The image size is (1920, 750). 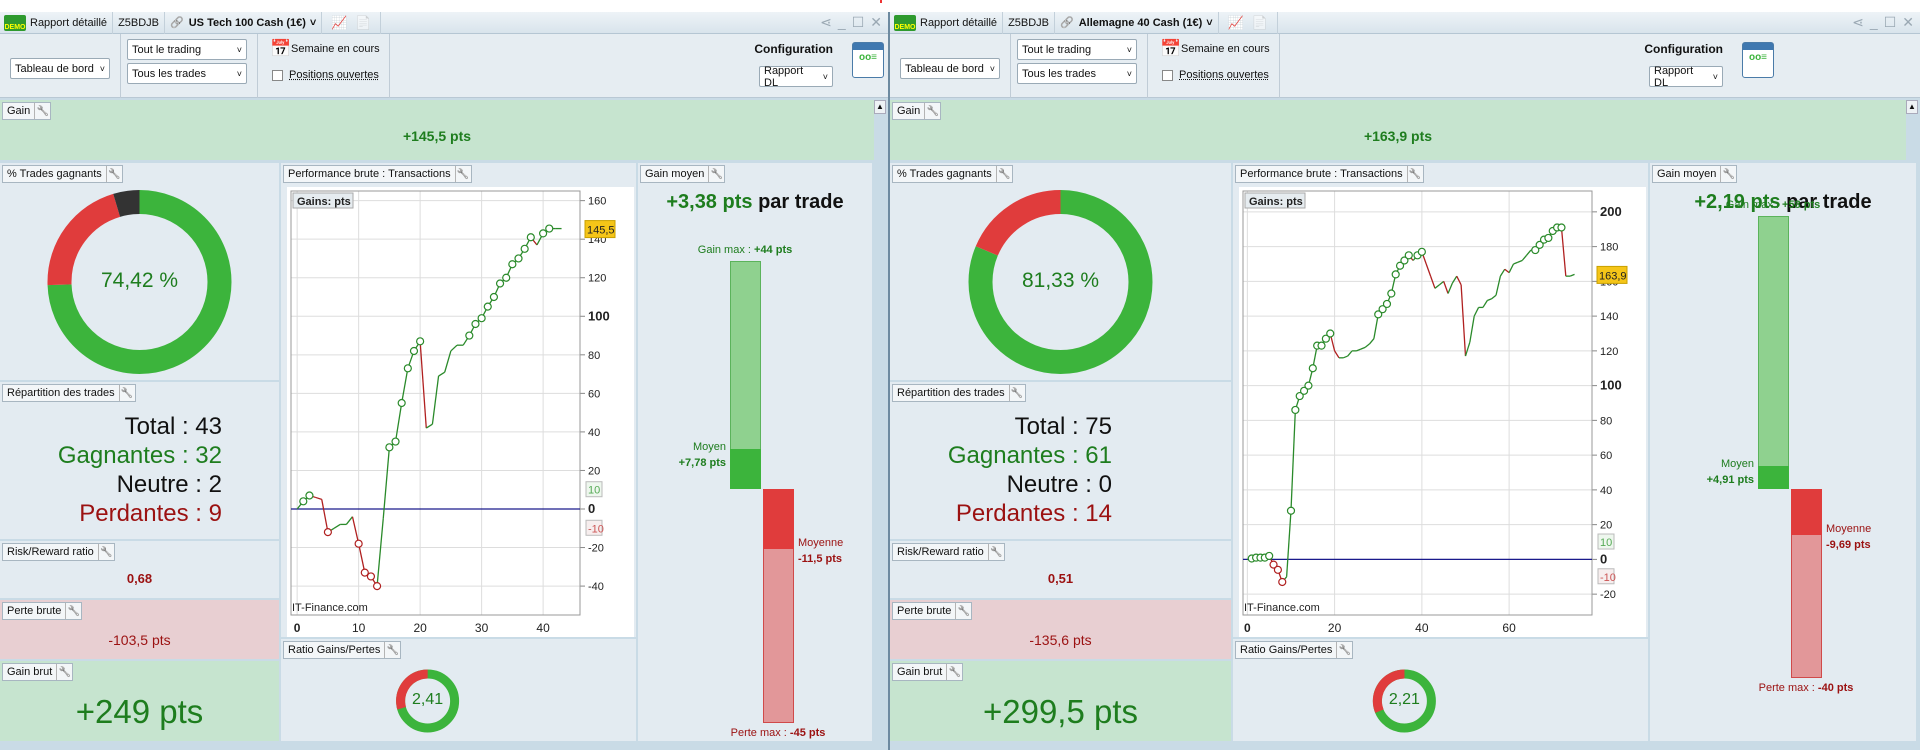 What do you see at coordinates (244, 23) in the screenshot?
I see `instrument-selector: 🔗 US Tech 100 Cash (1€) ˅` at bounding box center [244, 23].